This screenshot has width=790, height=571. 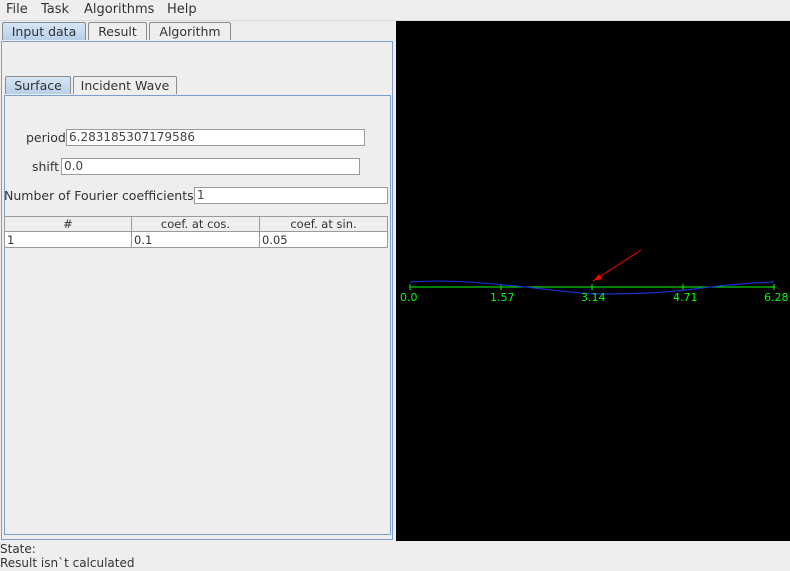 I want to click on arrow-head-icon, so click(x=597, y=277).